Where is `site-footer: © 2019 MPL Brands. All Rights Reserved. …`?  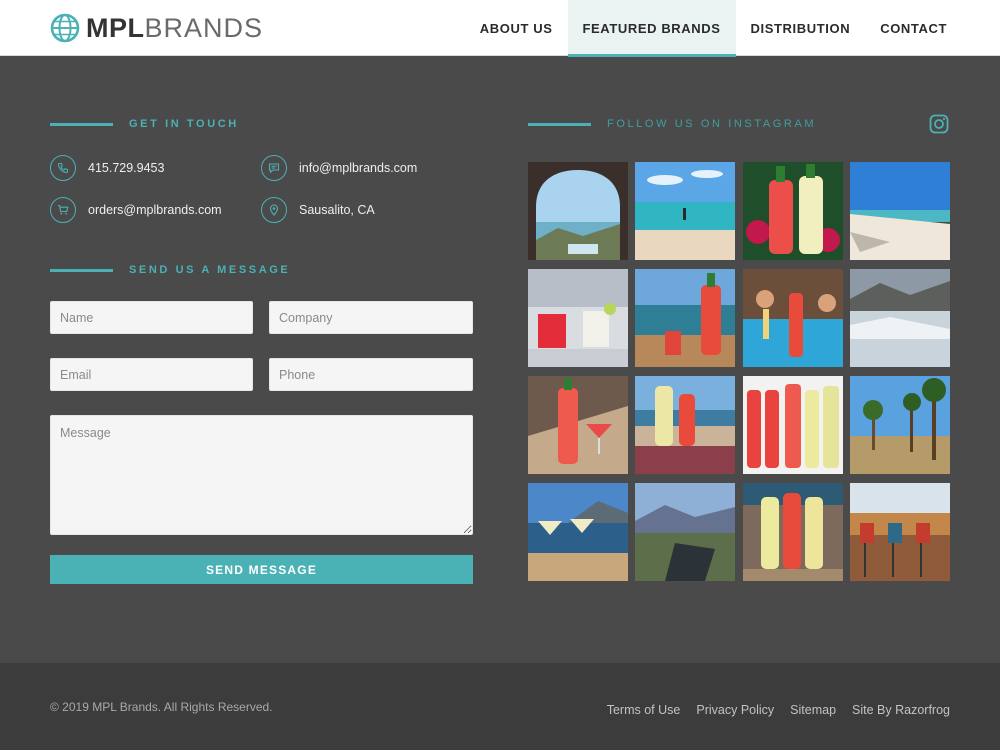 site-footer: © 2019 MPL Brands. All Rights Reserved. … is located at coordinates (500, 706).